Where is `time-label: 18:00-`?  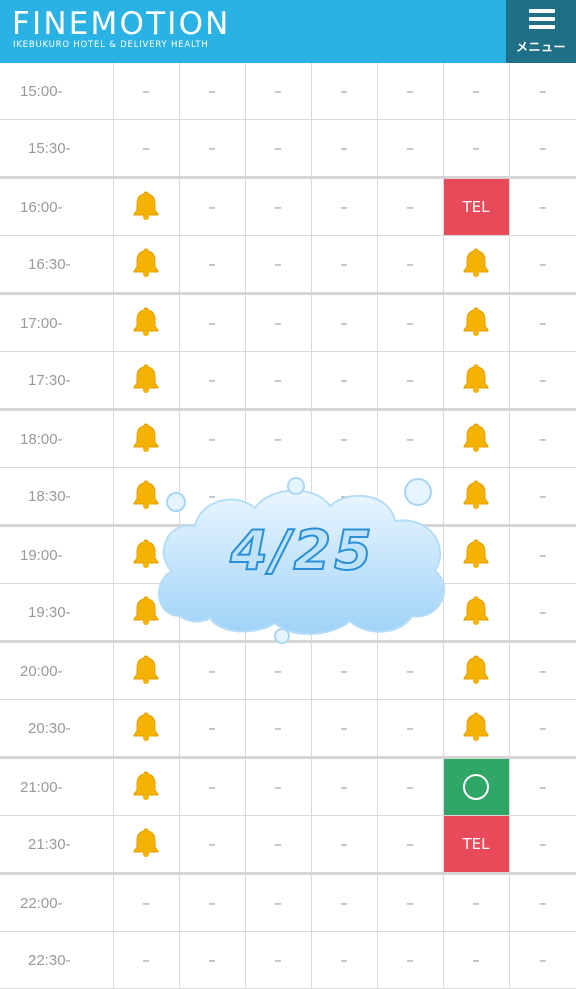 time-label: 18:00- is located at coordinates (57, 438).